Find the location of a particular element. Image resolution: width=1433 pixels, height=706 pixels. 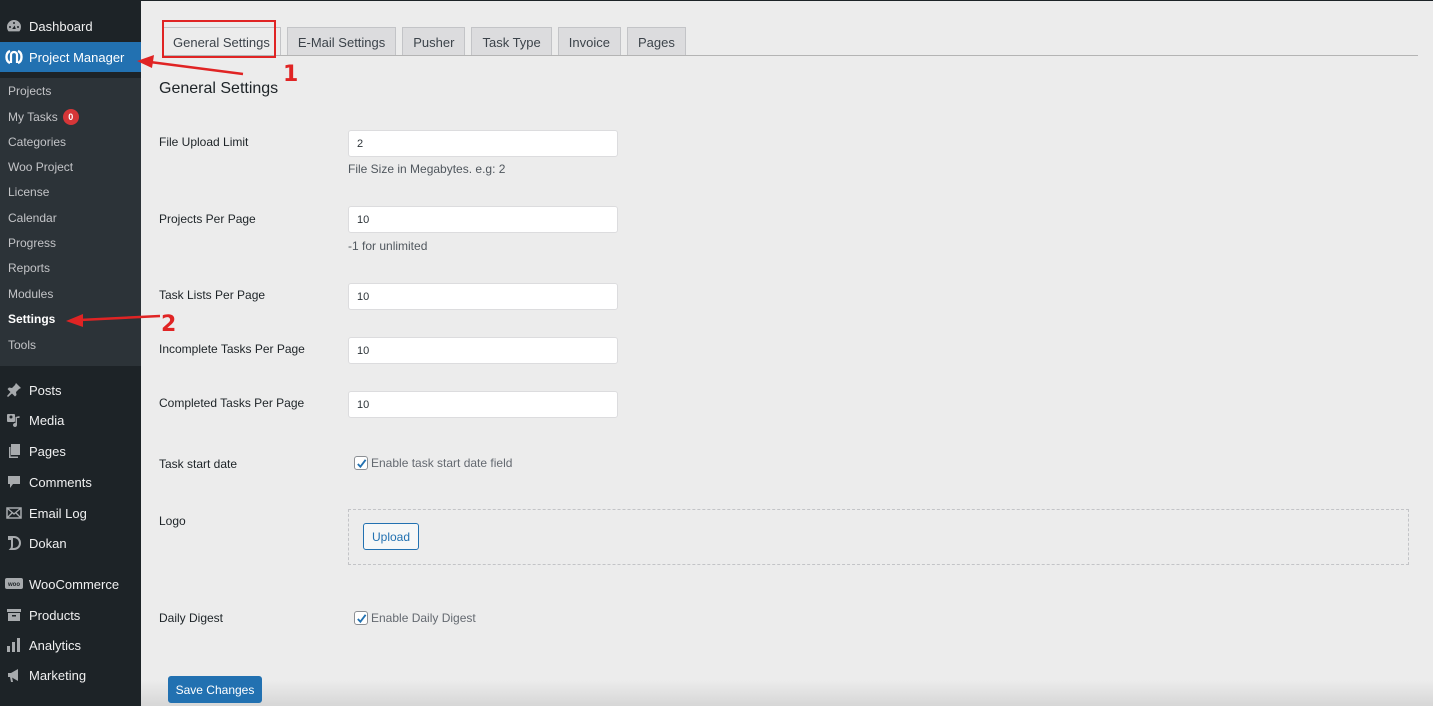

menu-label: Pages is located at coordinates (47, 451).